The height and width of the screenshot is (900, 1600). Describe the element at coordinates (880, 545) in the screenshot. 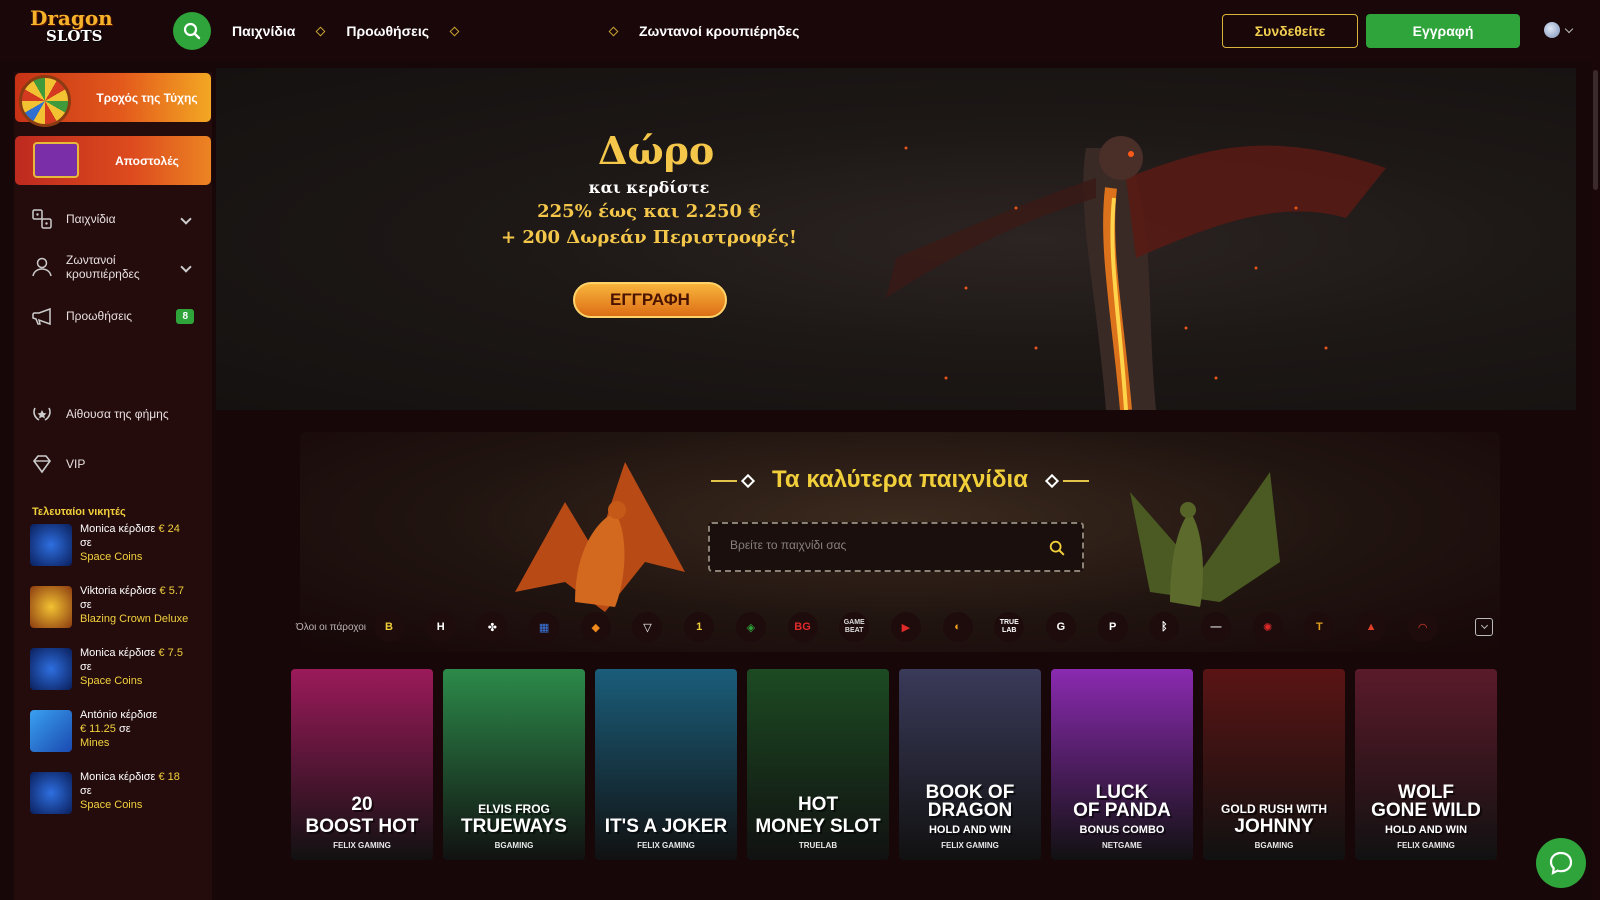

I see `game-search-input` at that location.